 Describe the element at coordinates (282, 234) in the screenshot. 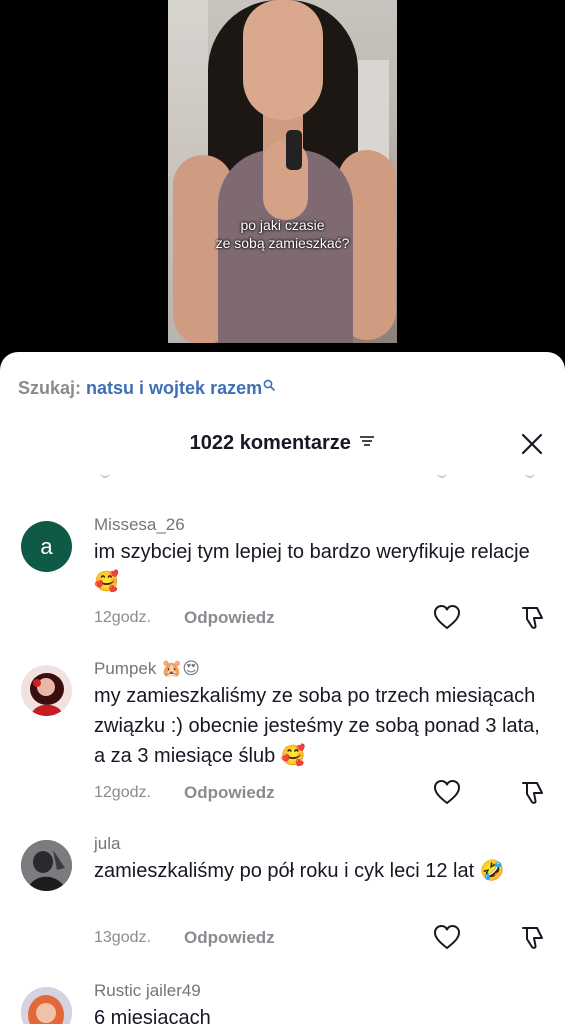

I see `video-caption: po jaki czasie ze sobą zamieszkać?` at that location.